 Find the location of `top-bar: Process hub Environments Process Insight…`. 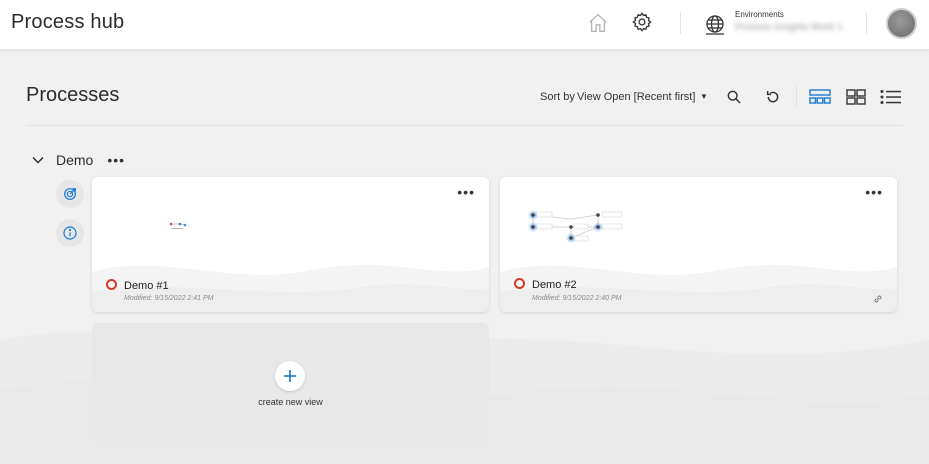

top-bar: Process hub Environments Process Insight… is located at coordinates (464, 25).